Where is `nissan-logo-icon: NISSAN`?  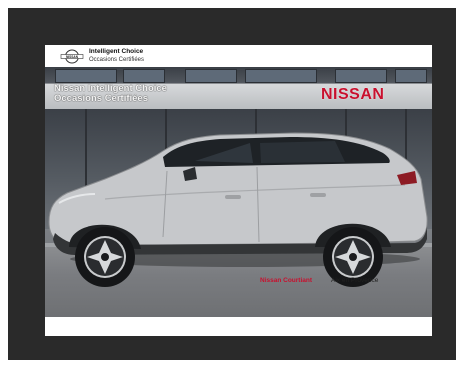 nissan-logo-icon: NISSAN is located at coordinates (72, 56).